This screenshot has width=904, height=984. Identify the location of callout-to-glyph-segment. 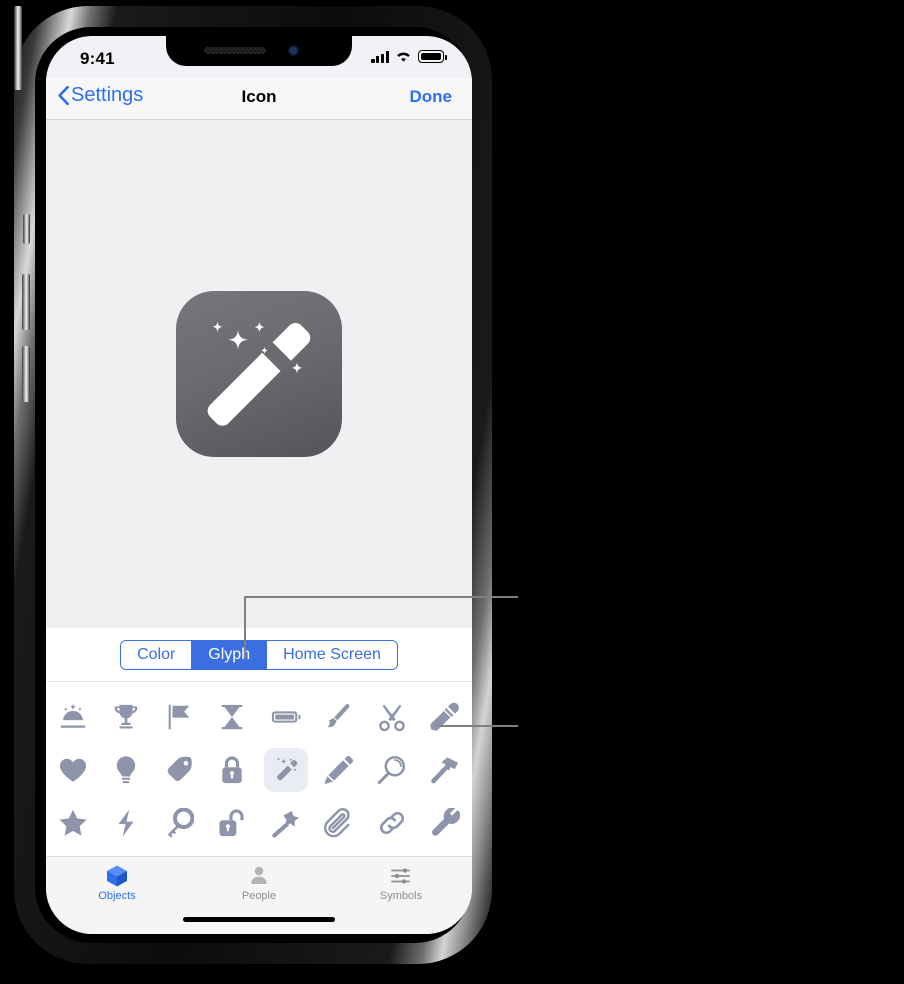
(381, 627).